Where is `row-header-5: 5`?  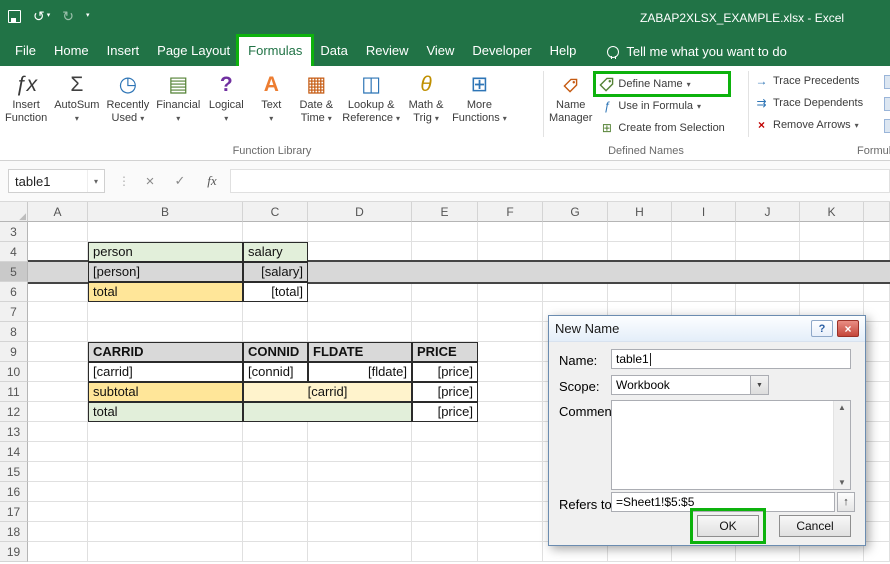 row-header-5: 5 is located at coordinates (14, 272).